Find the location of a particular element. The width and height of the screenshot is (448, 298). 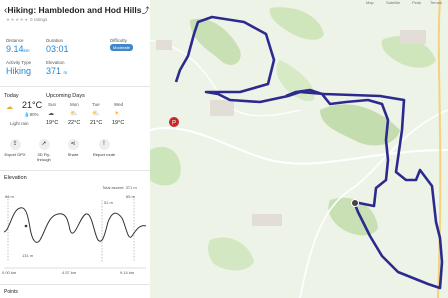

x-label-end: 9.14 km is located at coordinates (127, 272).